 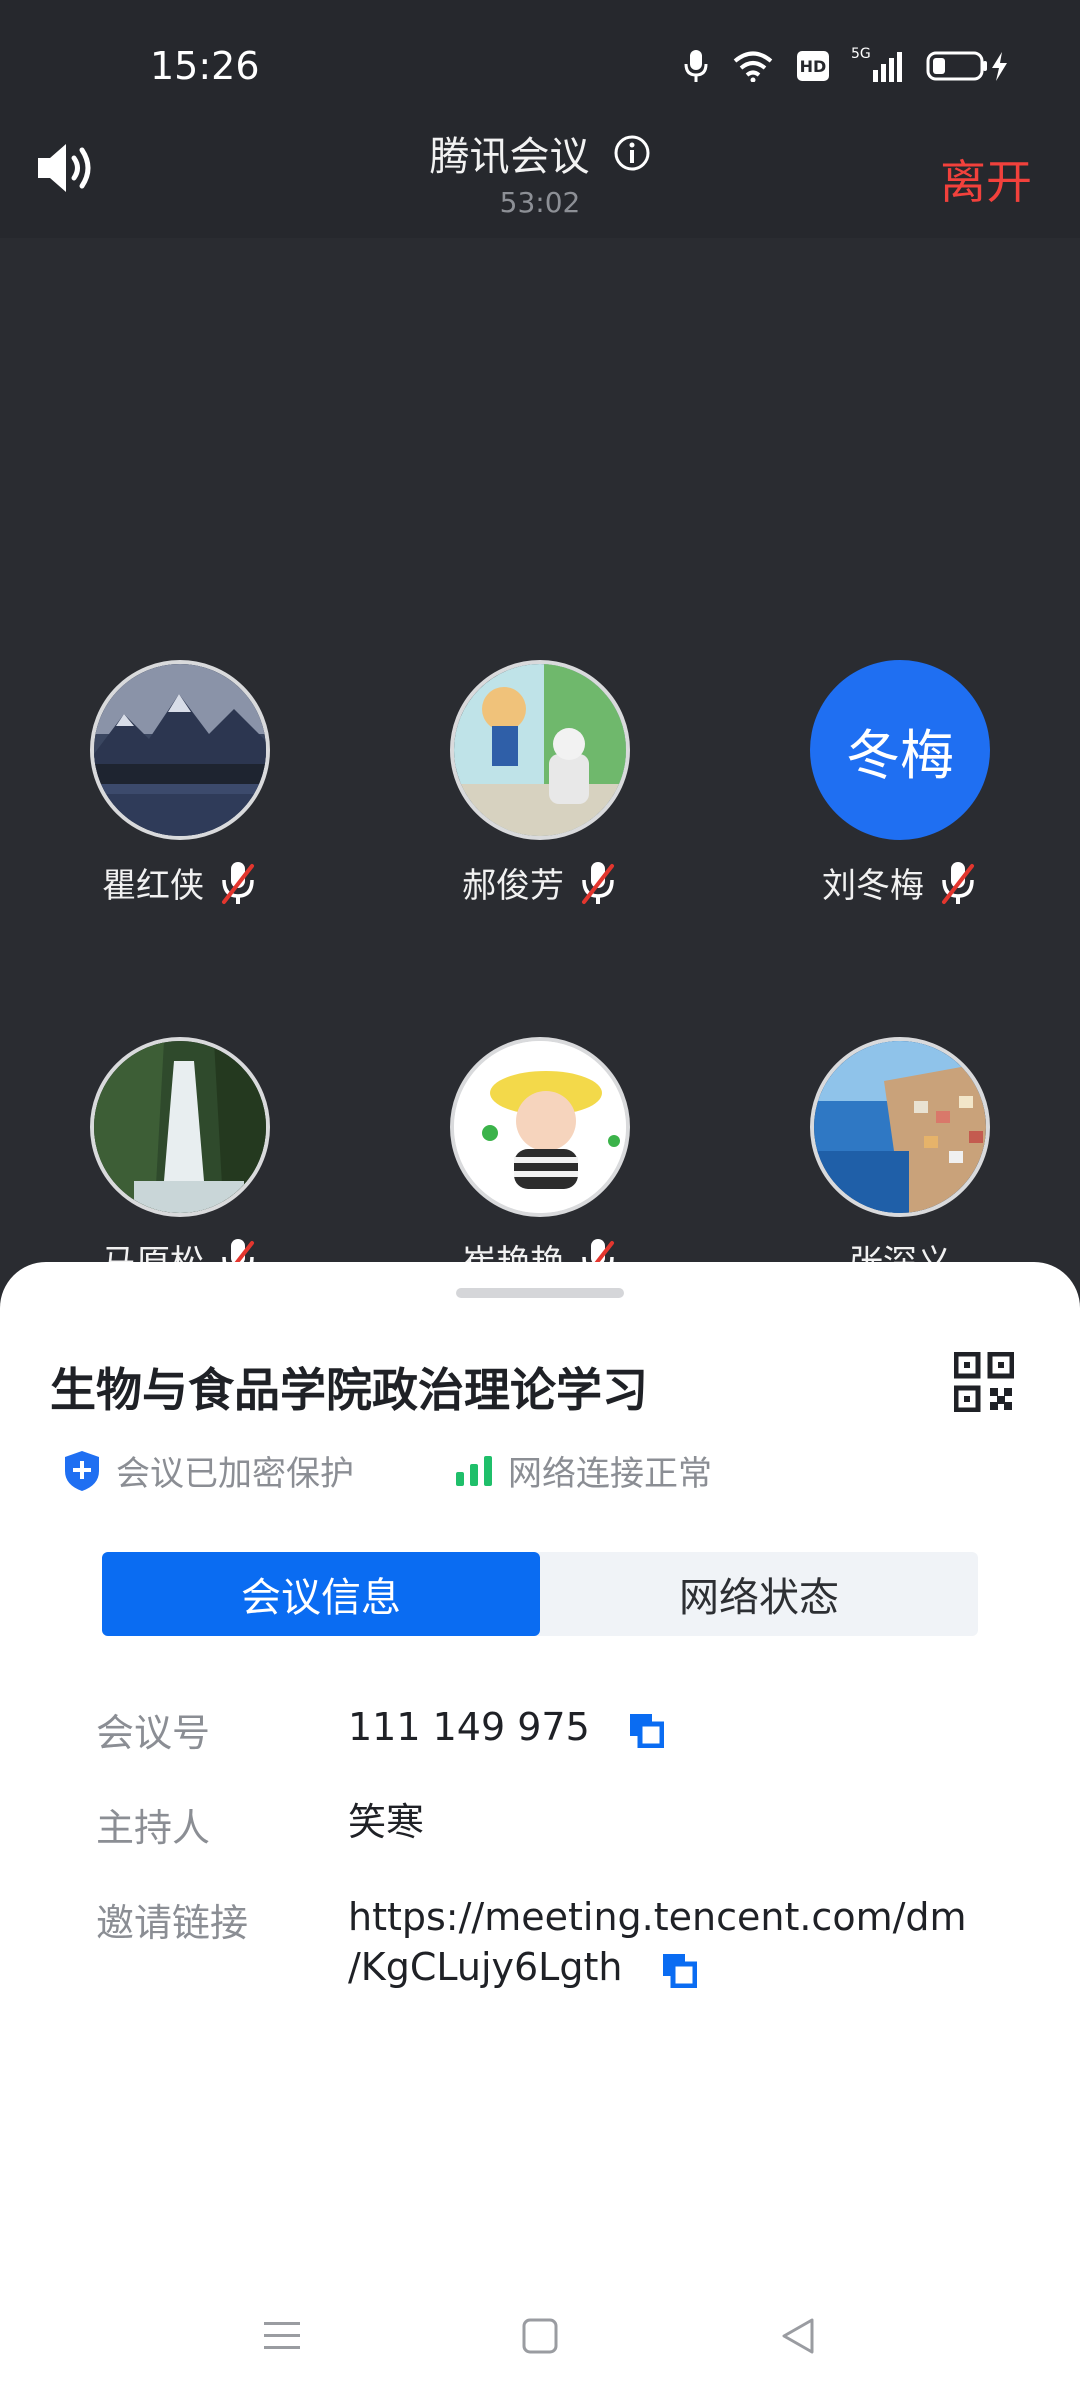 I want to click on waterfall-photo, so click(x=180, y=1127).